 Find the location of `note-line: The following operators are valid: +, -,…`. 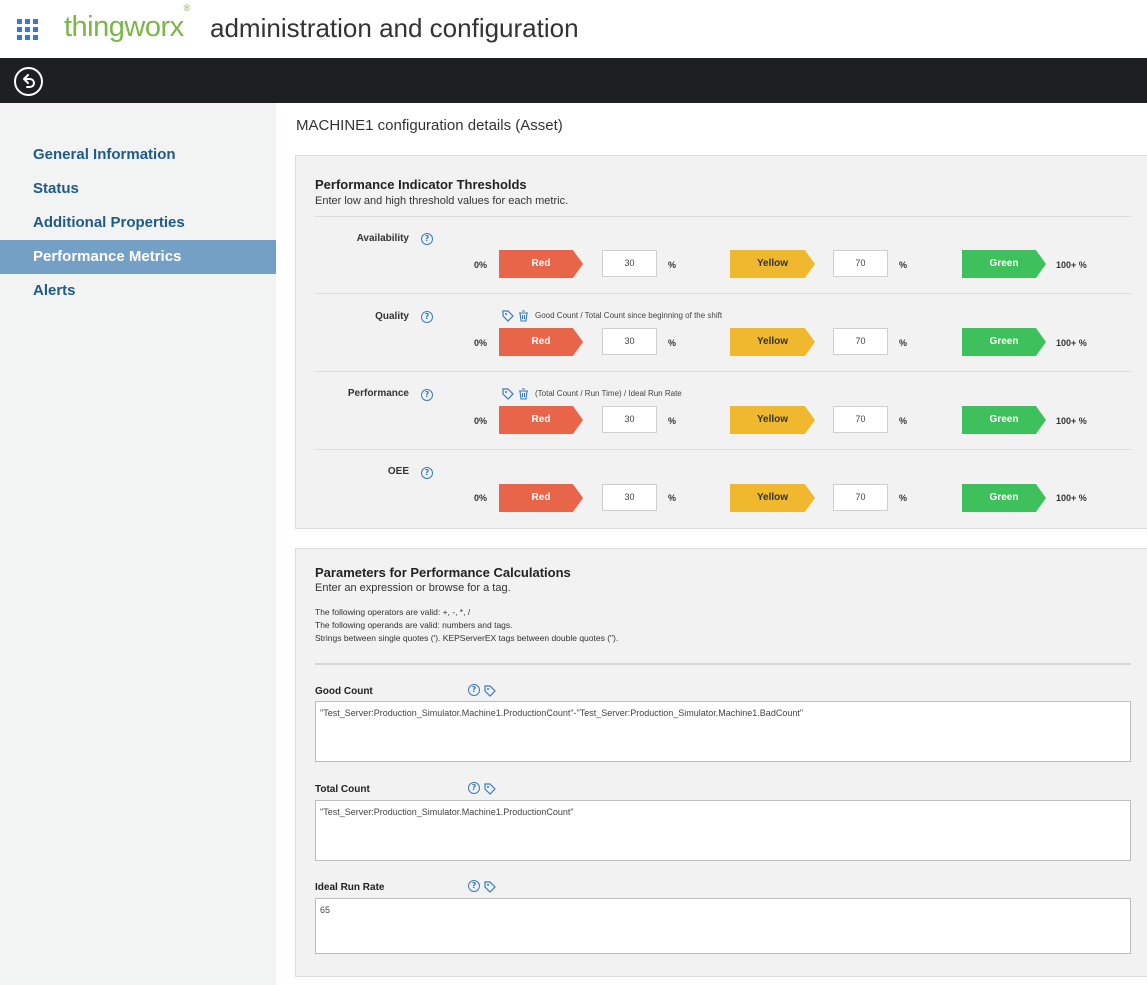

note-line: The following operators are valid: +, -,… is located at coordinates (393, 612).